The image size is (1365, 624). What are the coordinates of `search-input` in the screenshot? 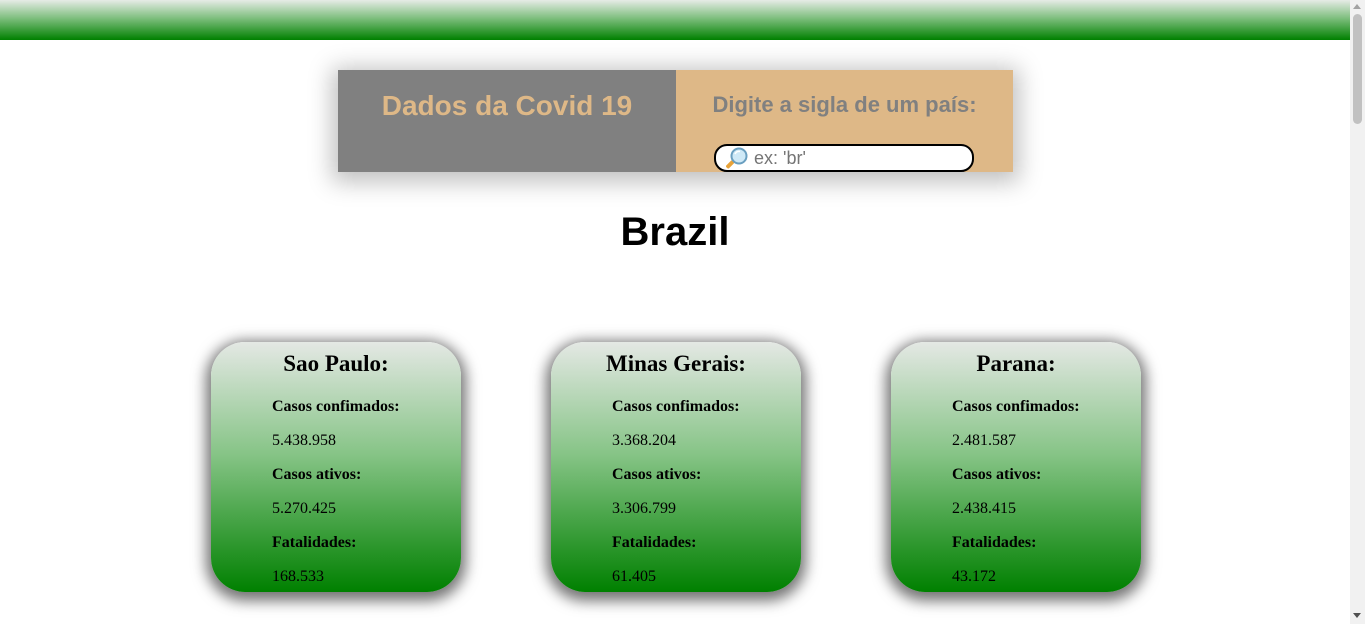 It's located at (859, 158).